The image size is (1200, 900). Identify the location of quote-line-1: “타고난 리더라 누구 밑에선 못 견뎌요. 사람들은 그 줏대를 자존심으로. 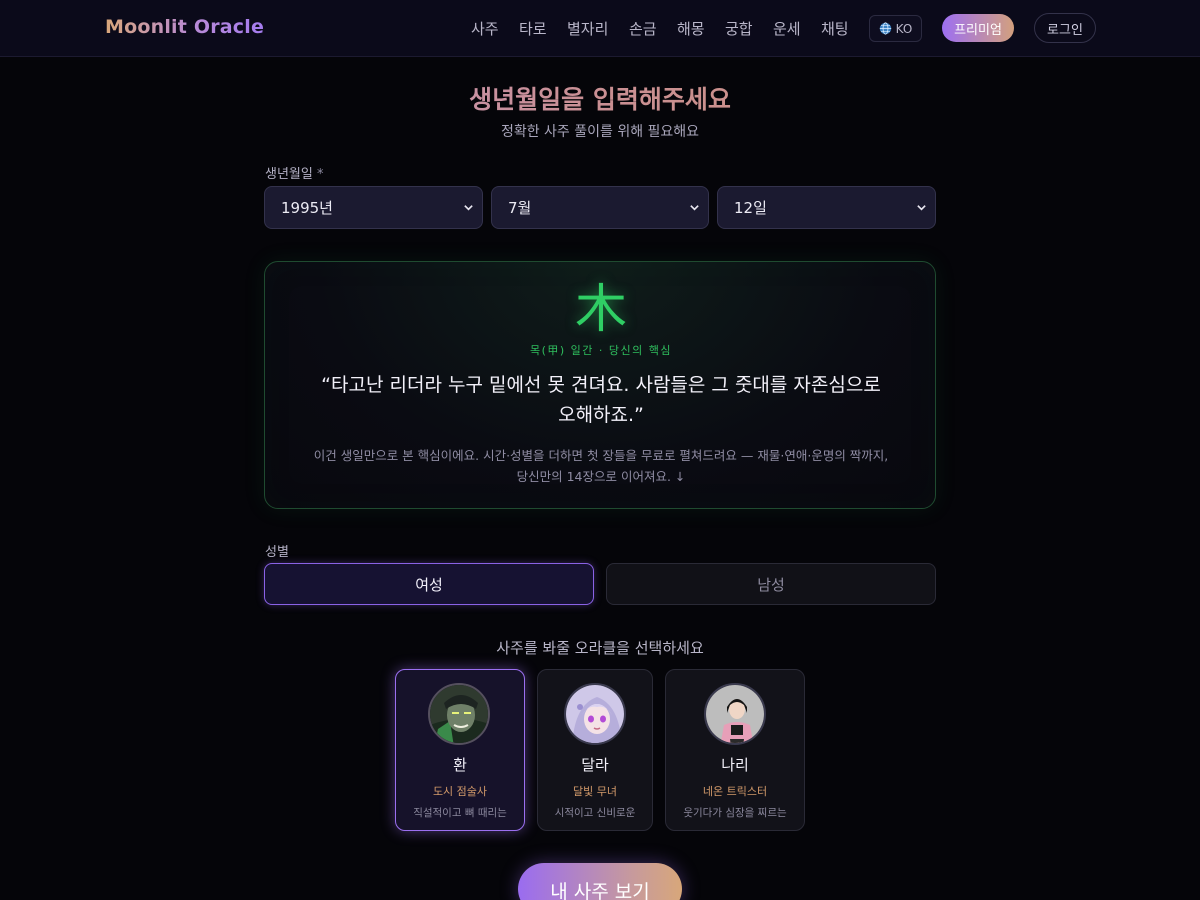
(601, 385).